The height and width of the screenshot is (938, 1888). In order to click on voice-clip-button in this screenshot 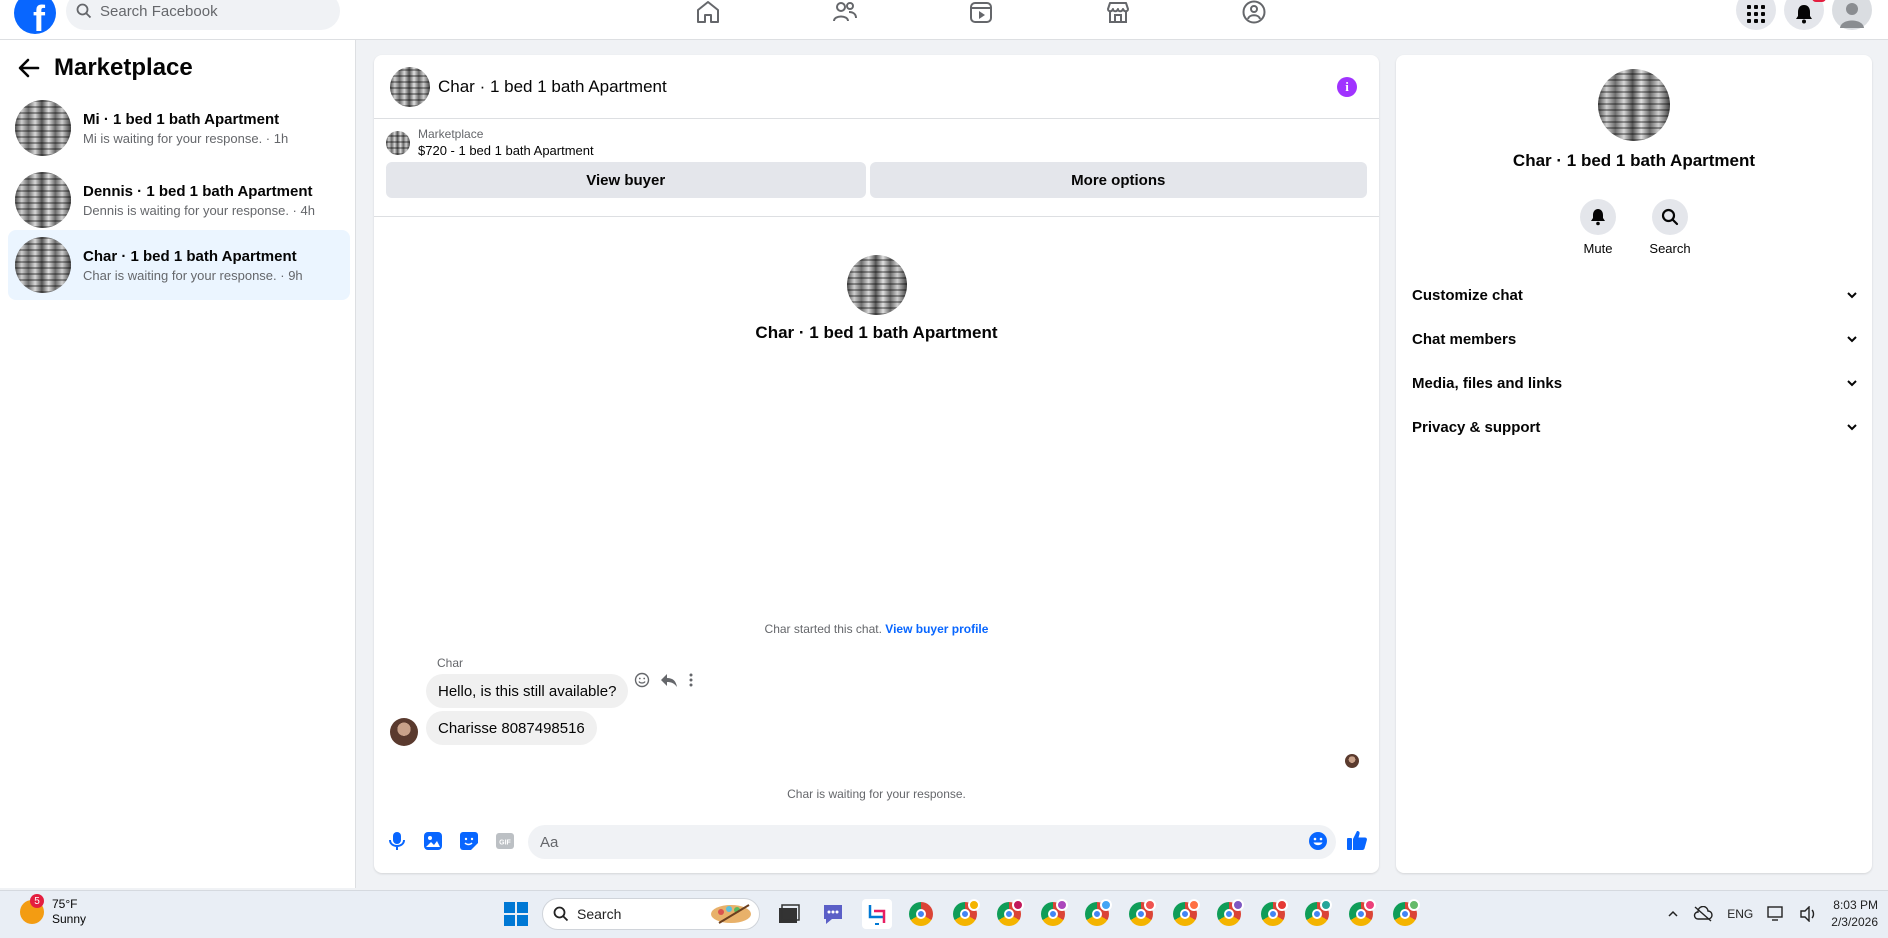, I will do `click(397, 841)`.